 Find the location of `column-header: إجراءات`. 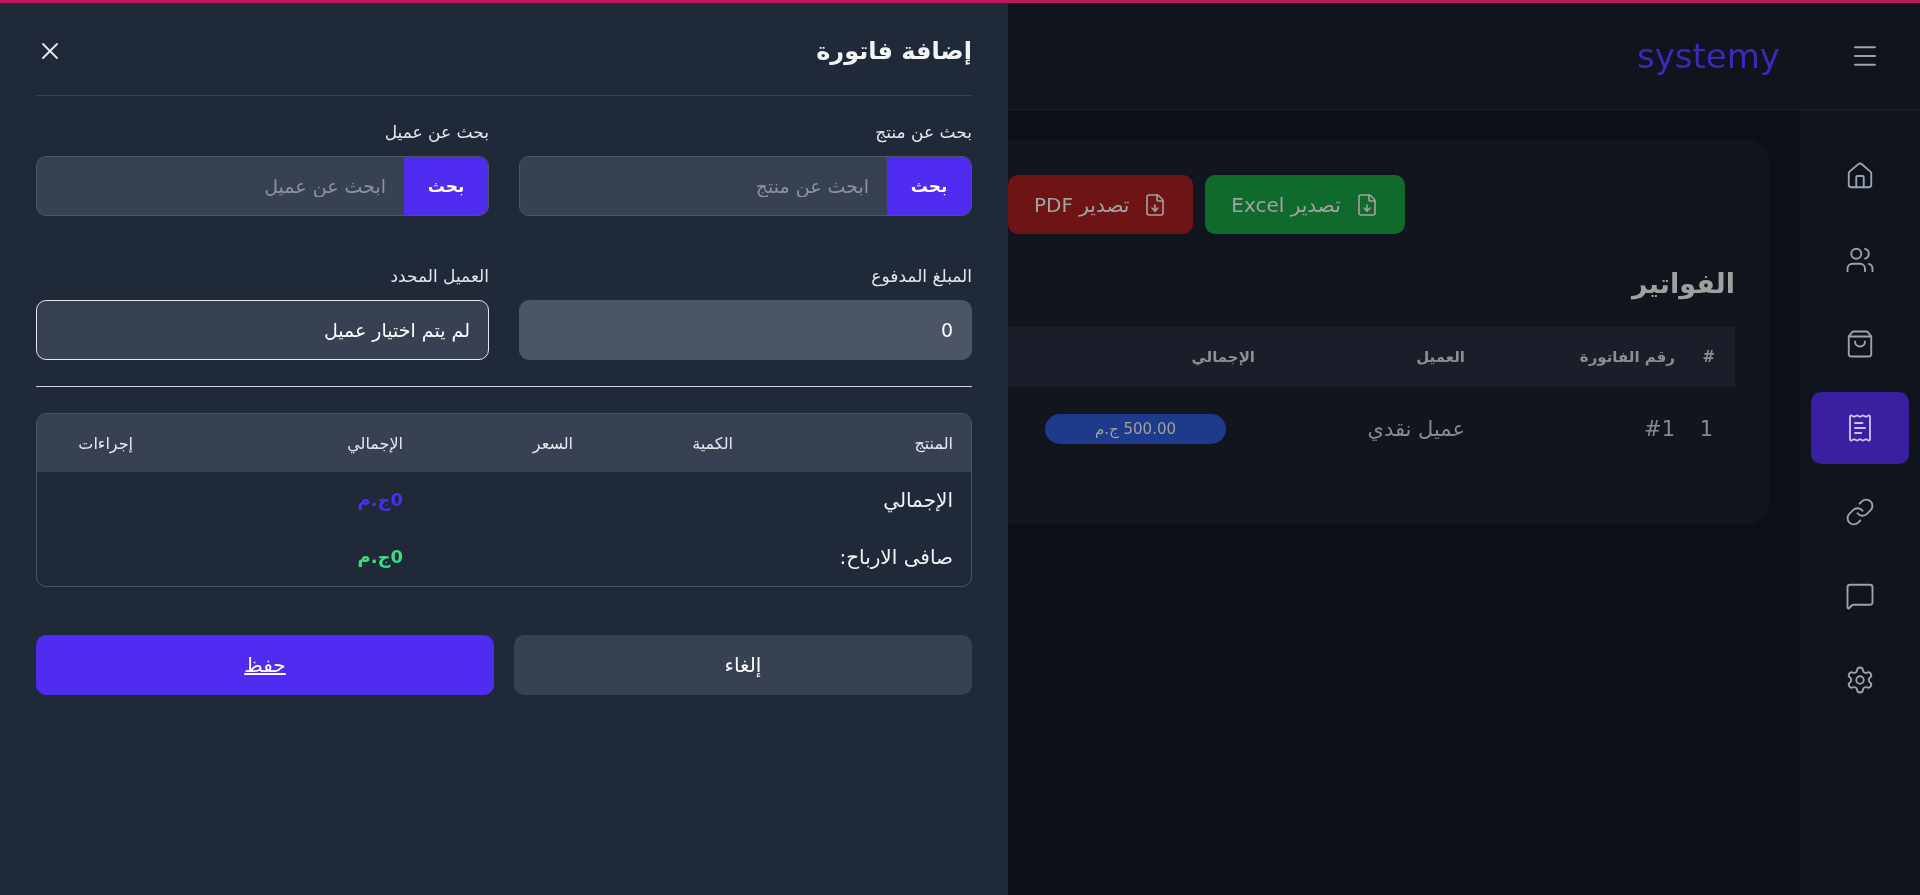

column-header: إجراءات is located at coordinates (105, 443).